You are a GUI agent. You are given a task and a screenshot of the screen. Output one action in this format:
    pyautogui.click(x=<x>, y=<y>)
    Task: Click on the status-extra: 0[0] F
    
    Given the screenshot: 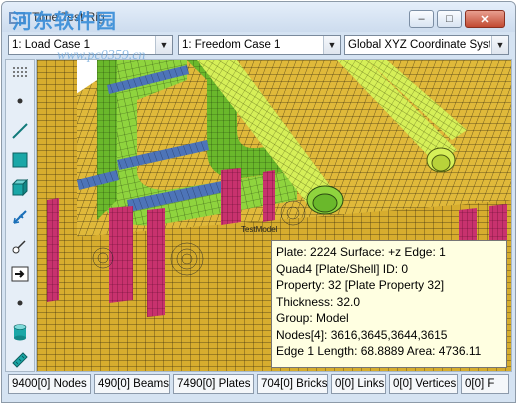 What is the action you would take?
    pyautogui.click(x=485, y=384)
    